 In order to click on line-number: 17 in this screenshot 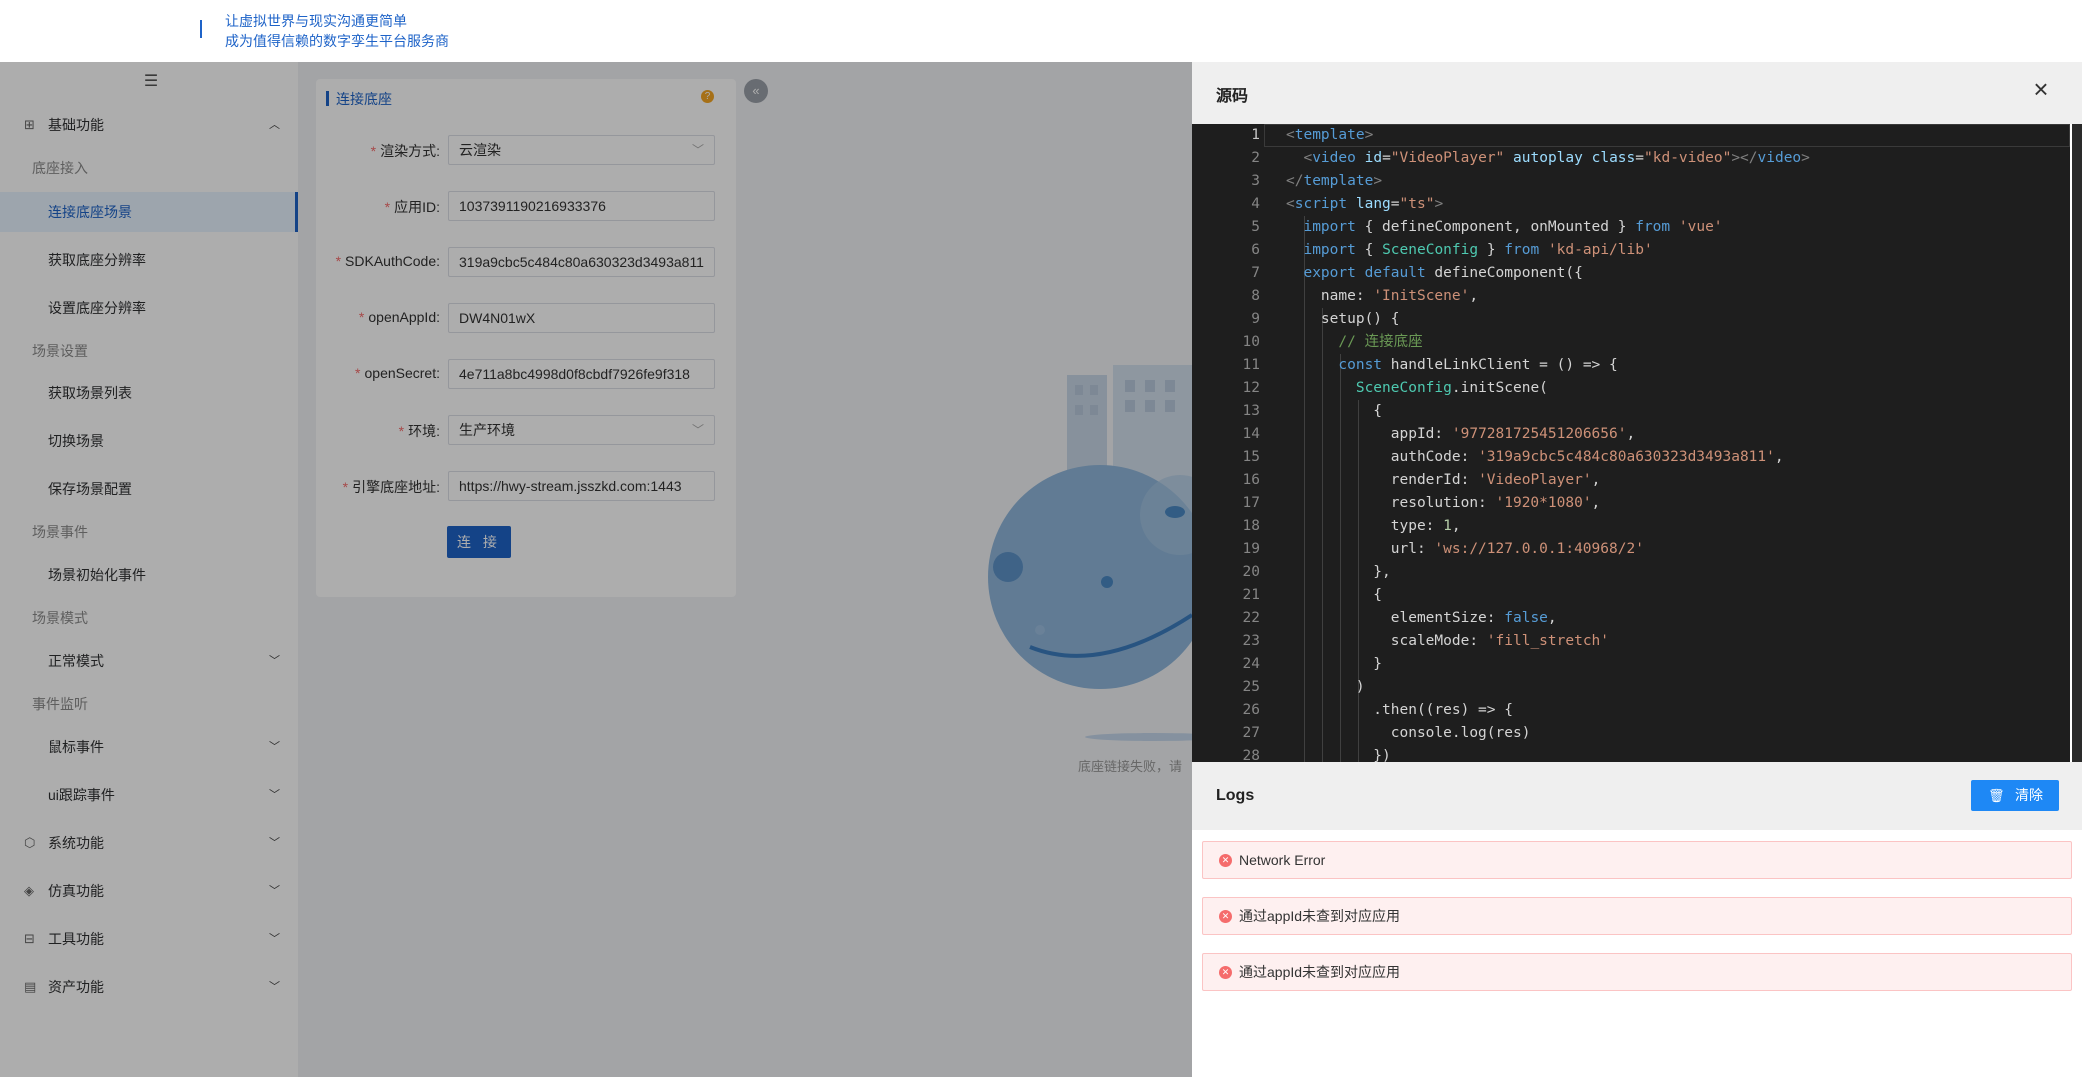, I will do `click(1251, 503)`.